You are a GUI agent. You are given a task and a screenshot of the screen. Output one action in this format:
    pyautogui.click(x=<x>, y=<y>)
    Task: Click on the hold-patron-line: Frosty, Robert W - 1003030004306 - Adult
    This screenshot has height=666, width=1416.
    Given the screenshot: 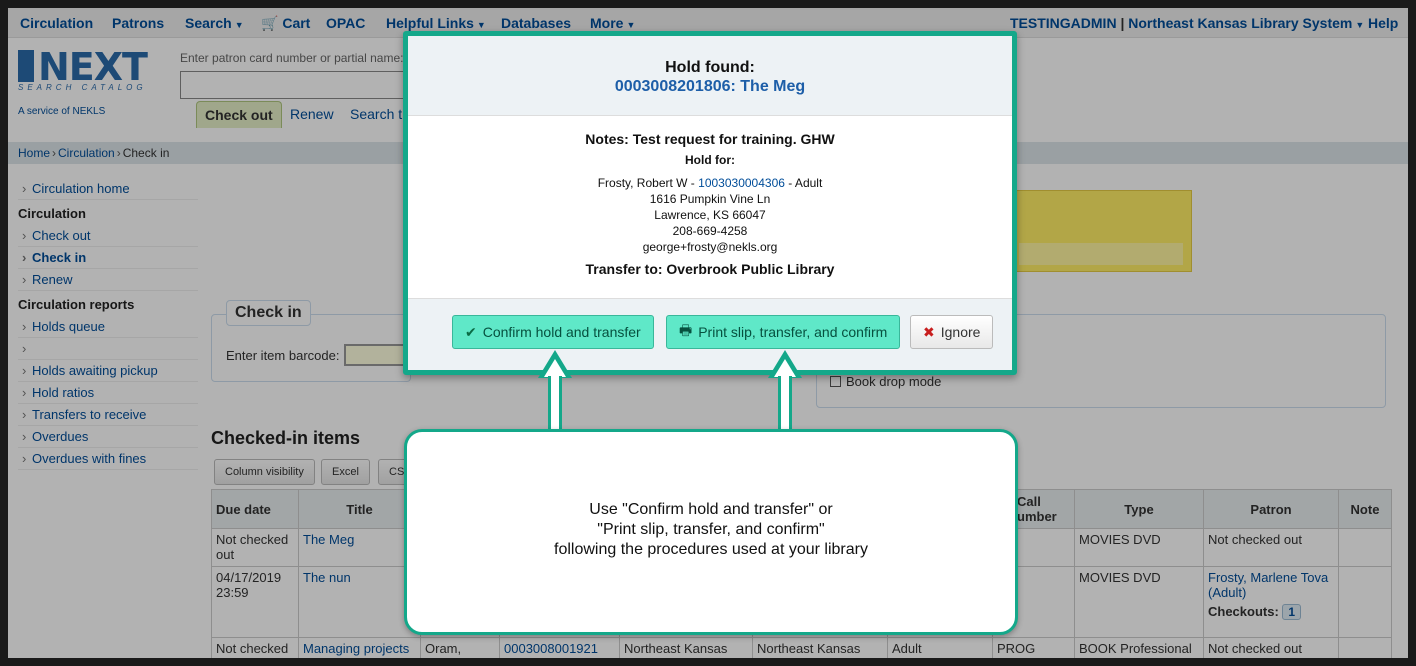 What is the action you would take?
    pyautogui.click(x=710, y=183)
    